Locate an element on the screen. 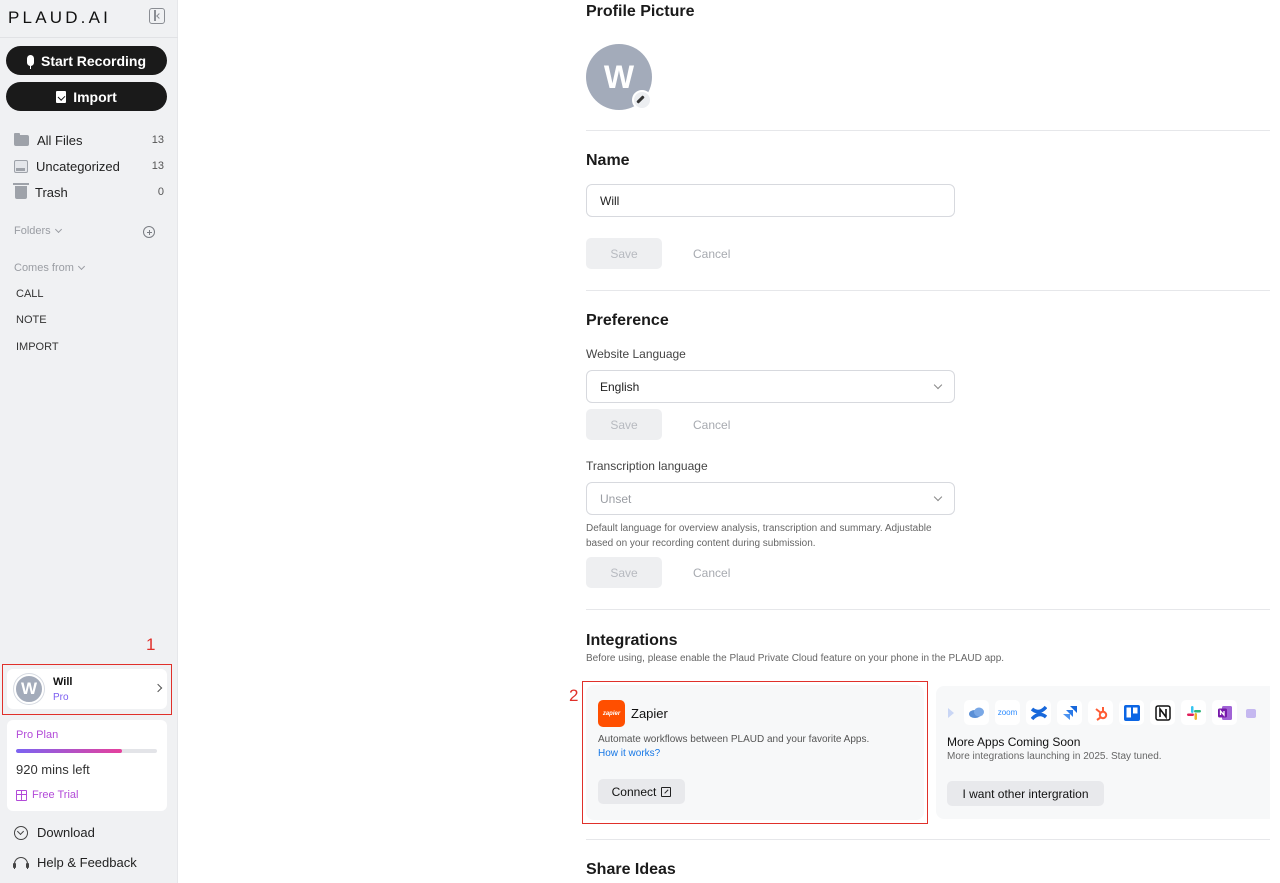 The image size is (1280, 883). transcription-language-value: Unset is located at coordinates (616, 498).